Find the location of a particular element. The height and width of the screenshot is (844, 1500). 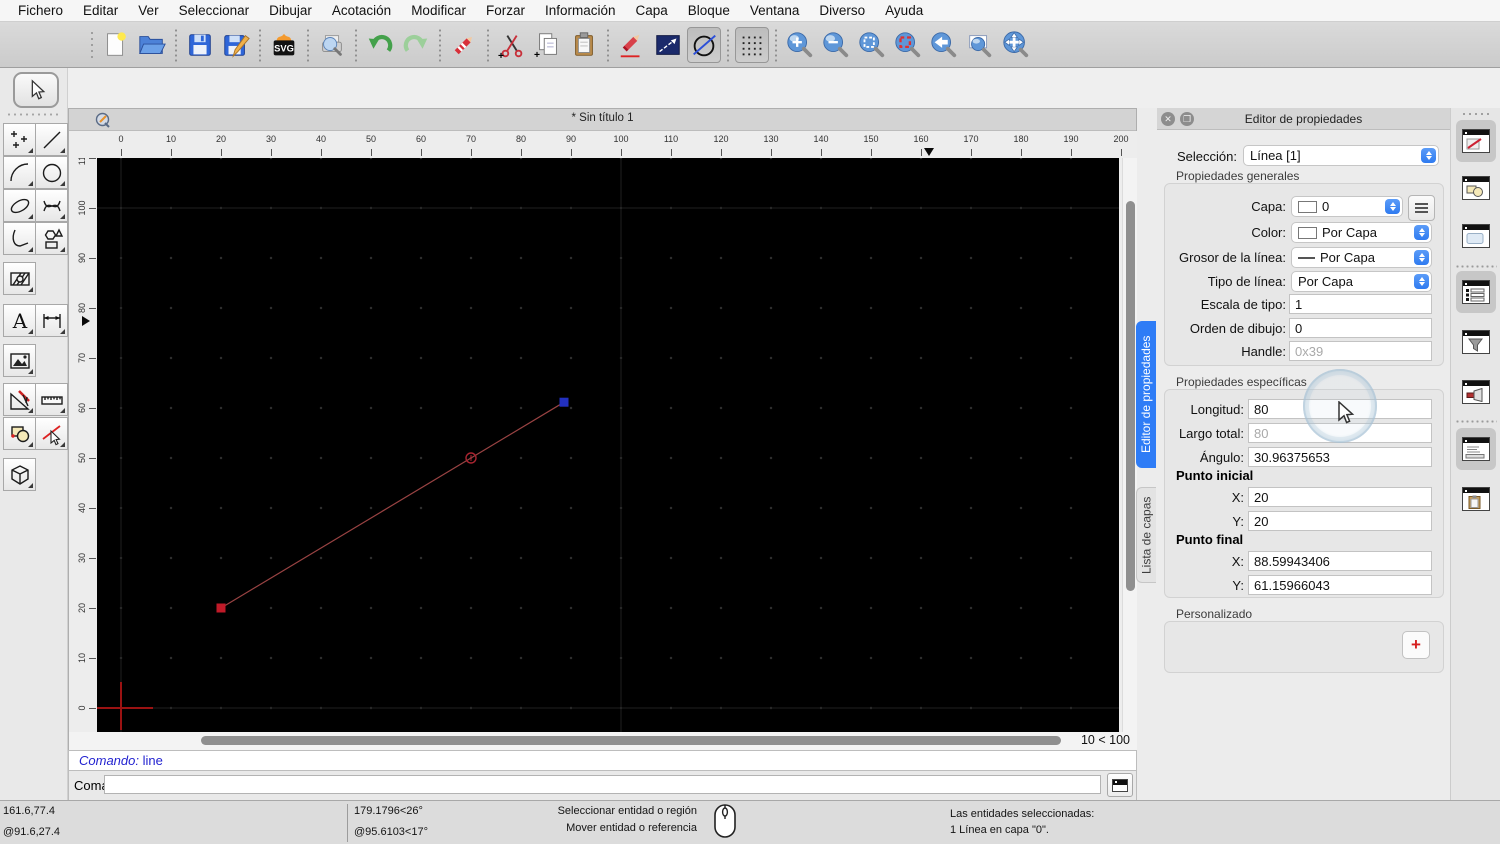

end-x-field: 88.59943406 is located at coordinates (1340, 561).